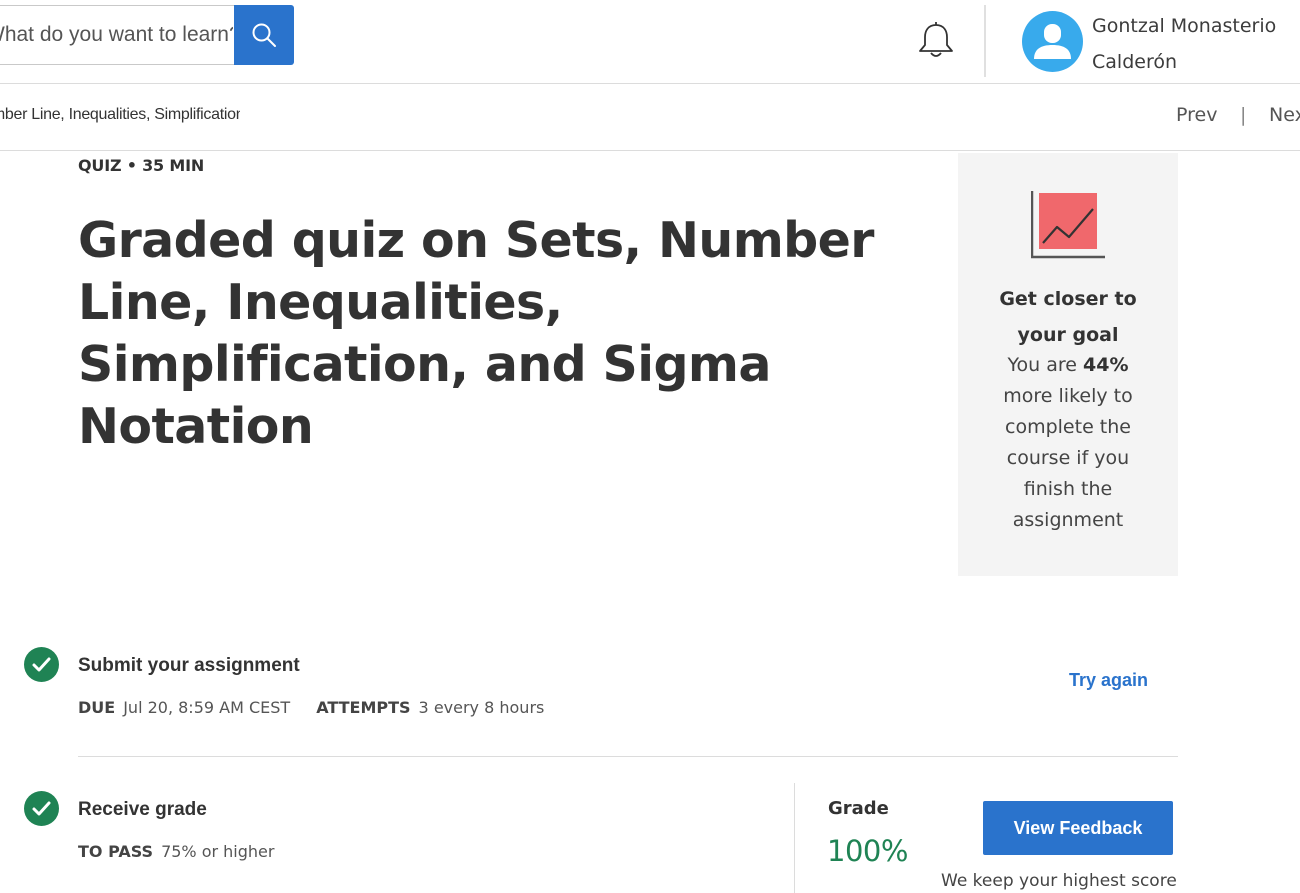 The height and width of the screenshot is (893, 1300). What do you see at coordinates (1196, 115) in the screenshot?
I see `prev-link: Prev` at bounding box center [1196, 115].